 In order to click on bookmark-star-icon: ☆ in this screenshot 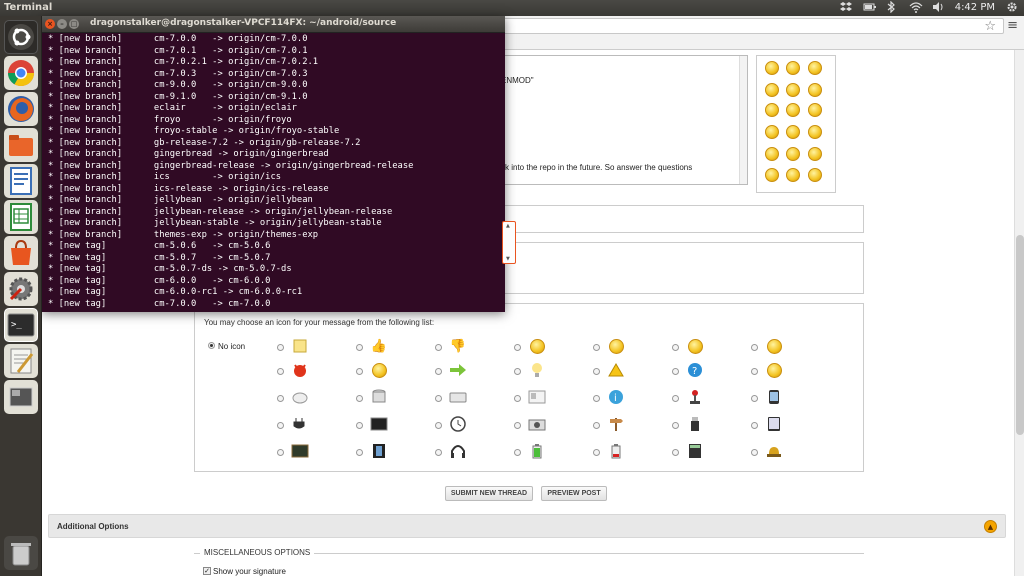, I will do `click(990, 26)`.